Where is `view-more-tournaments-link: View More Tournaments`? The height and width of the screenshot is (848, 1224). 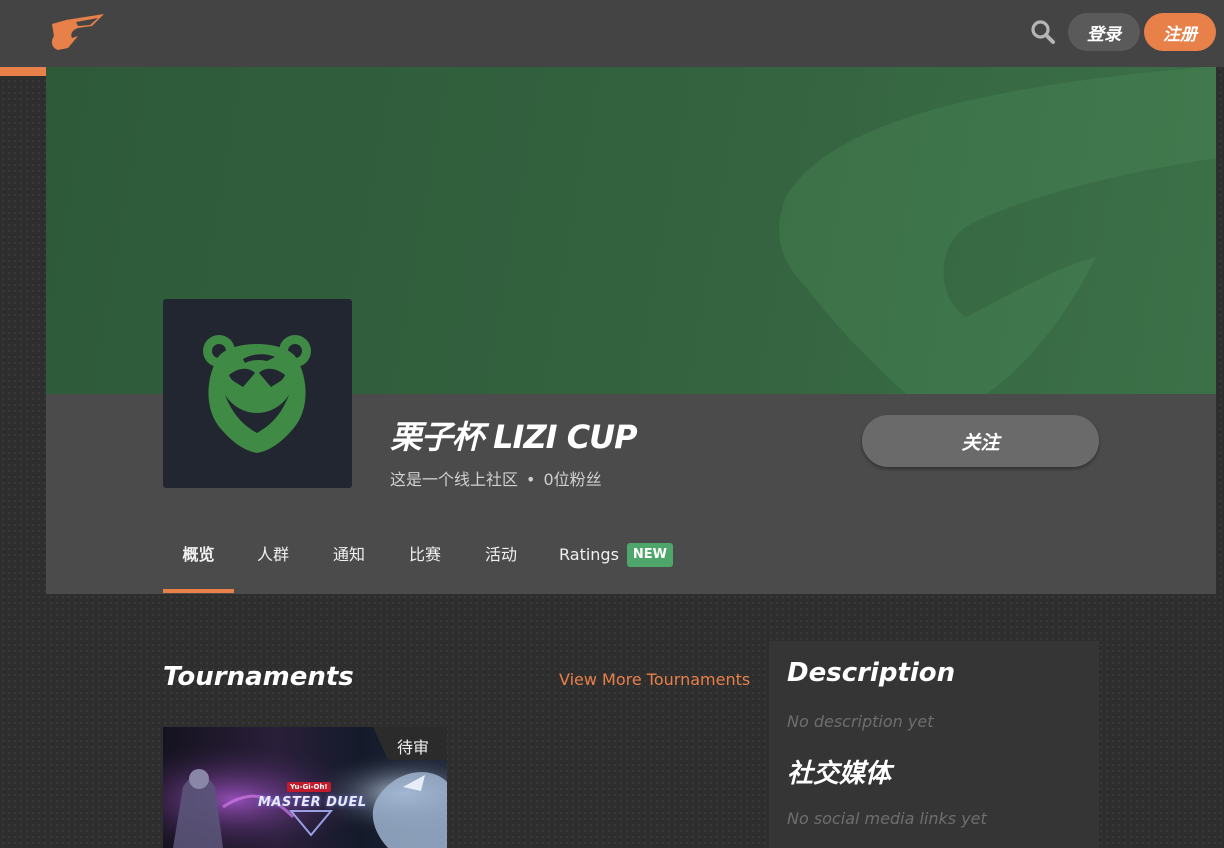
view-more-tournaments-link: View More Tournaments is located at coordinates (654, 679).